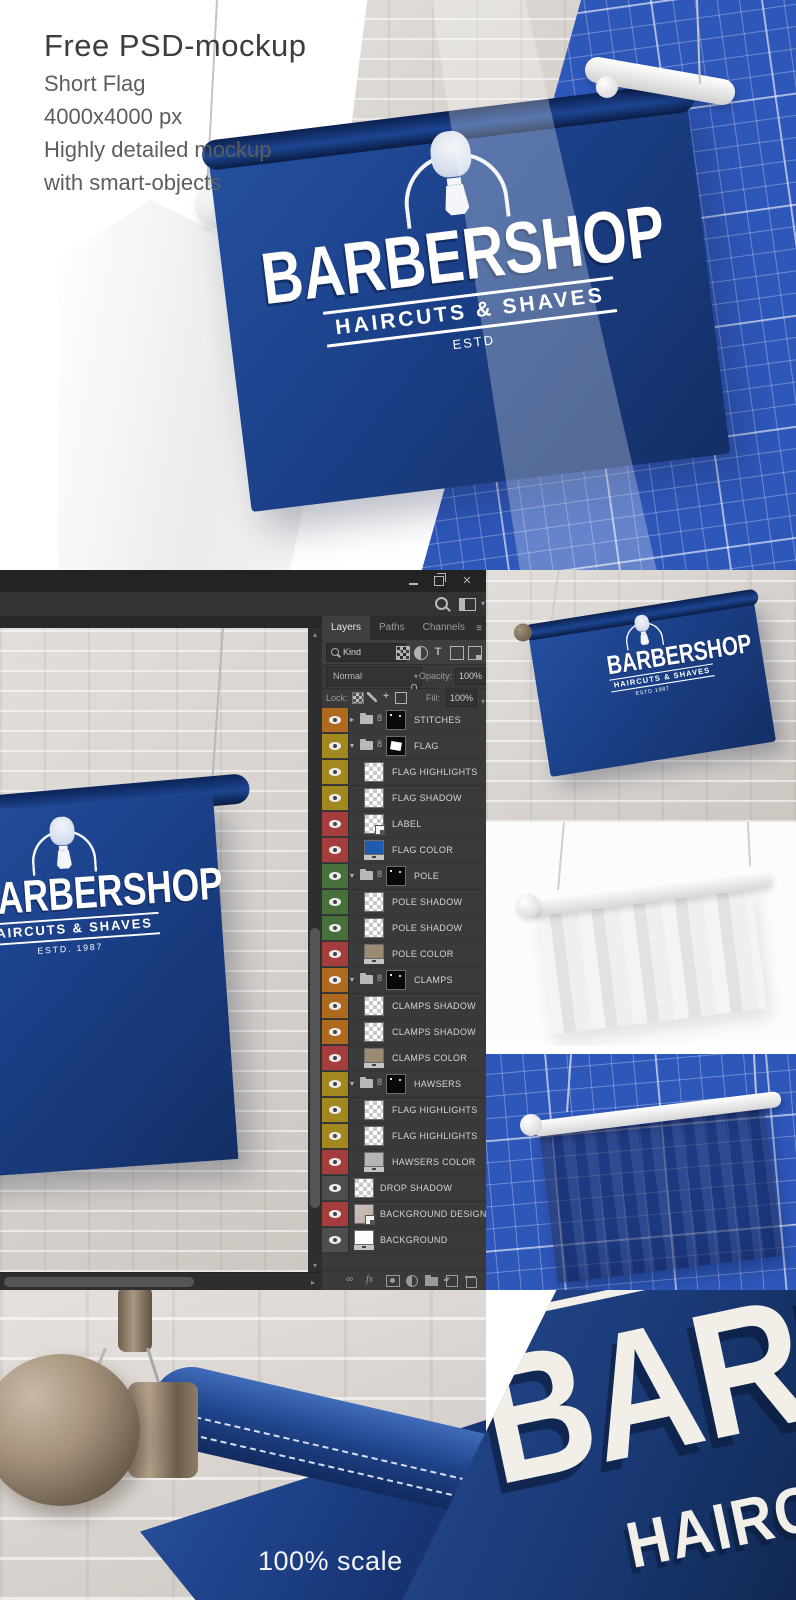  What do you see at coordinates (414, 1240) in the screenshot?
I see `layer-name: BACKGROUND` at bounding box center [414, 1240].